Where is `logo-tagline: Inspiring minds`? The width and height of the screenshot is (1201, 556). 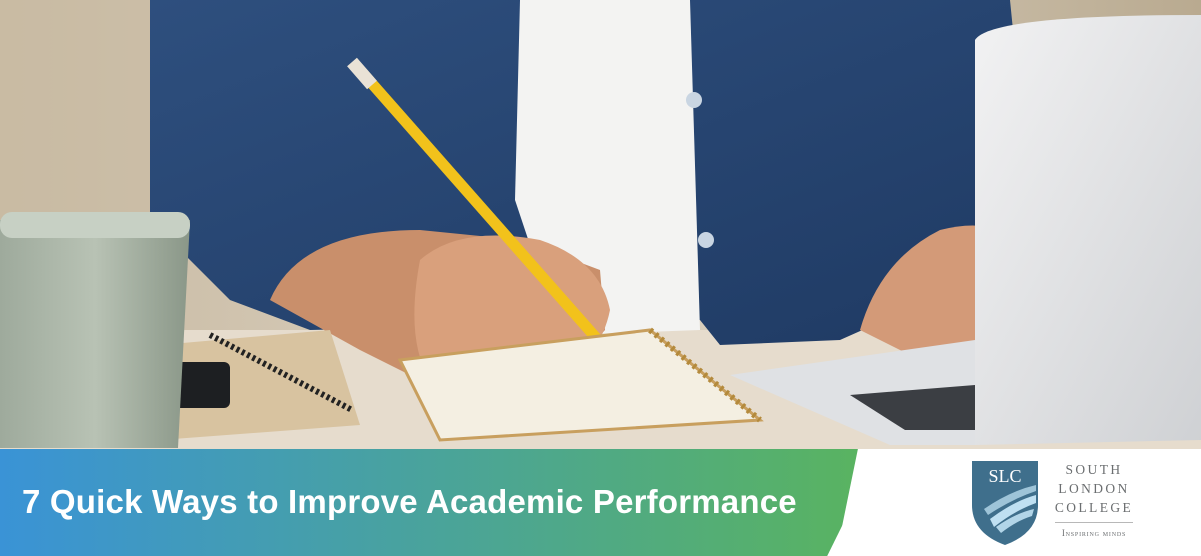
logo-tagline: Inspiring minds is located at coordinates (1094, 533).